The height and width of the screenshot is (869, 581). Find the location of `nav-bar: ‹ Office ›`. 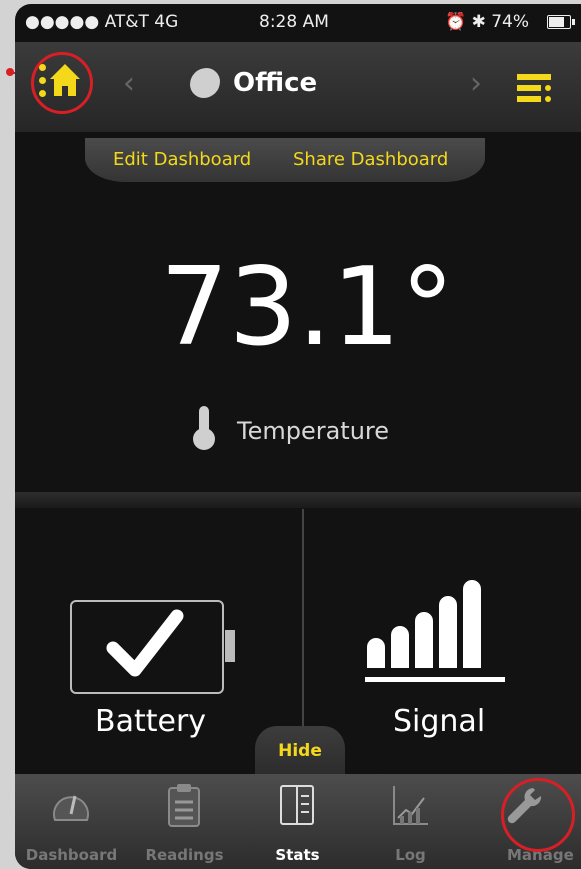

nav-bar: ‹ Office › is located at coordinates (298, 87).